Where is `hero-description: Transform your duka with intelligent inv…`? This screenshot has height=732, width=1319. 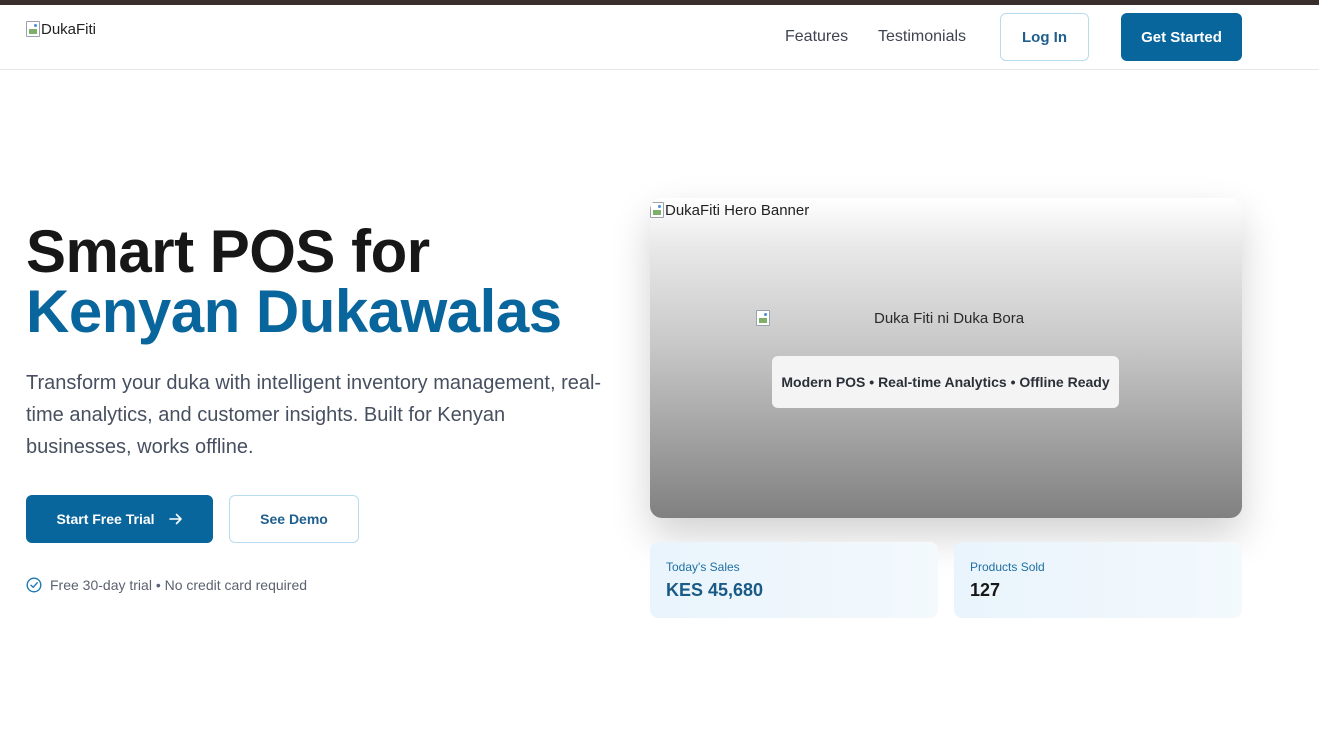 hero-description: Transform your duka with intelligent inv… is located at coordinates (314, 415).